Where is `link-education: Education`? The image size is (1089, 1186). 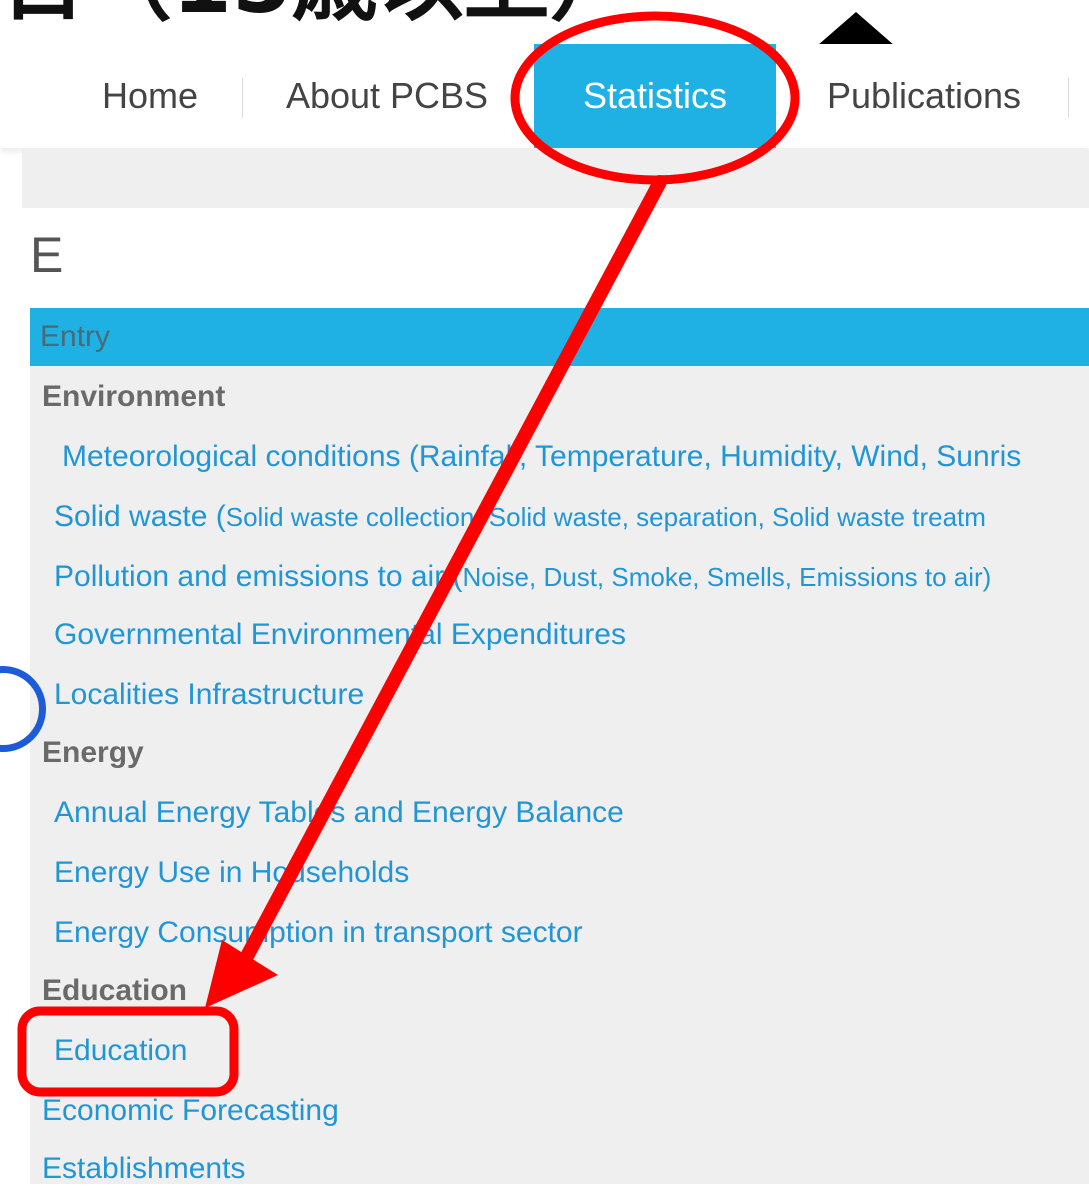 link-education: Education is located at coordinates (120, 1051).